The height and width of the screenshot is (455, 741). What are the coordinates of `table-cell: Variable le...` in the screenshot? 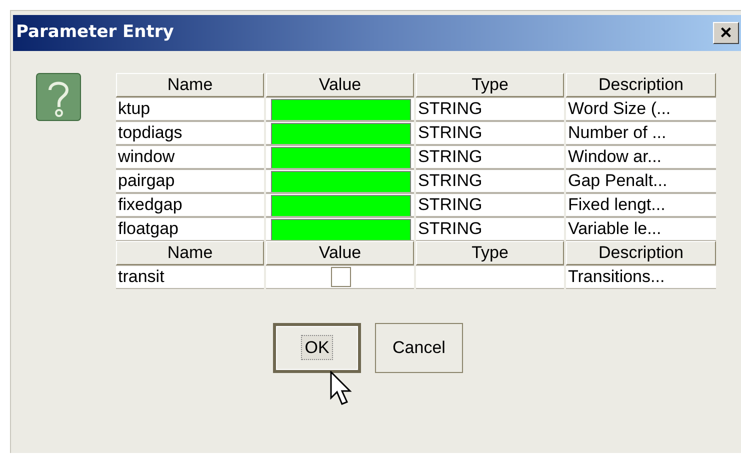 It's located at (641, 229).